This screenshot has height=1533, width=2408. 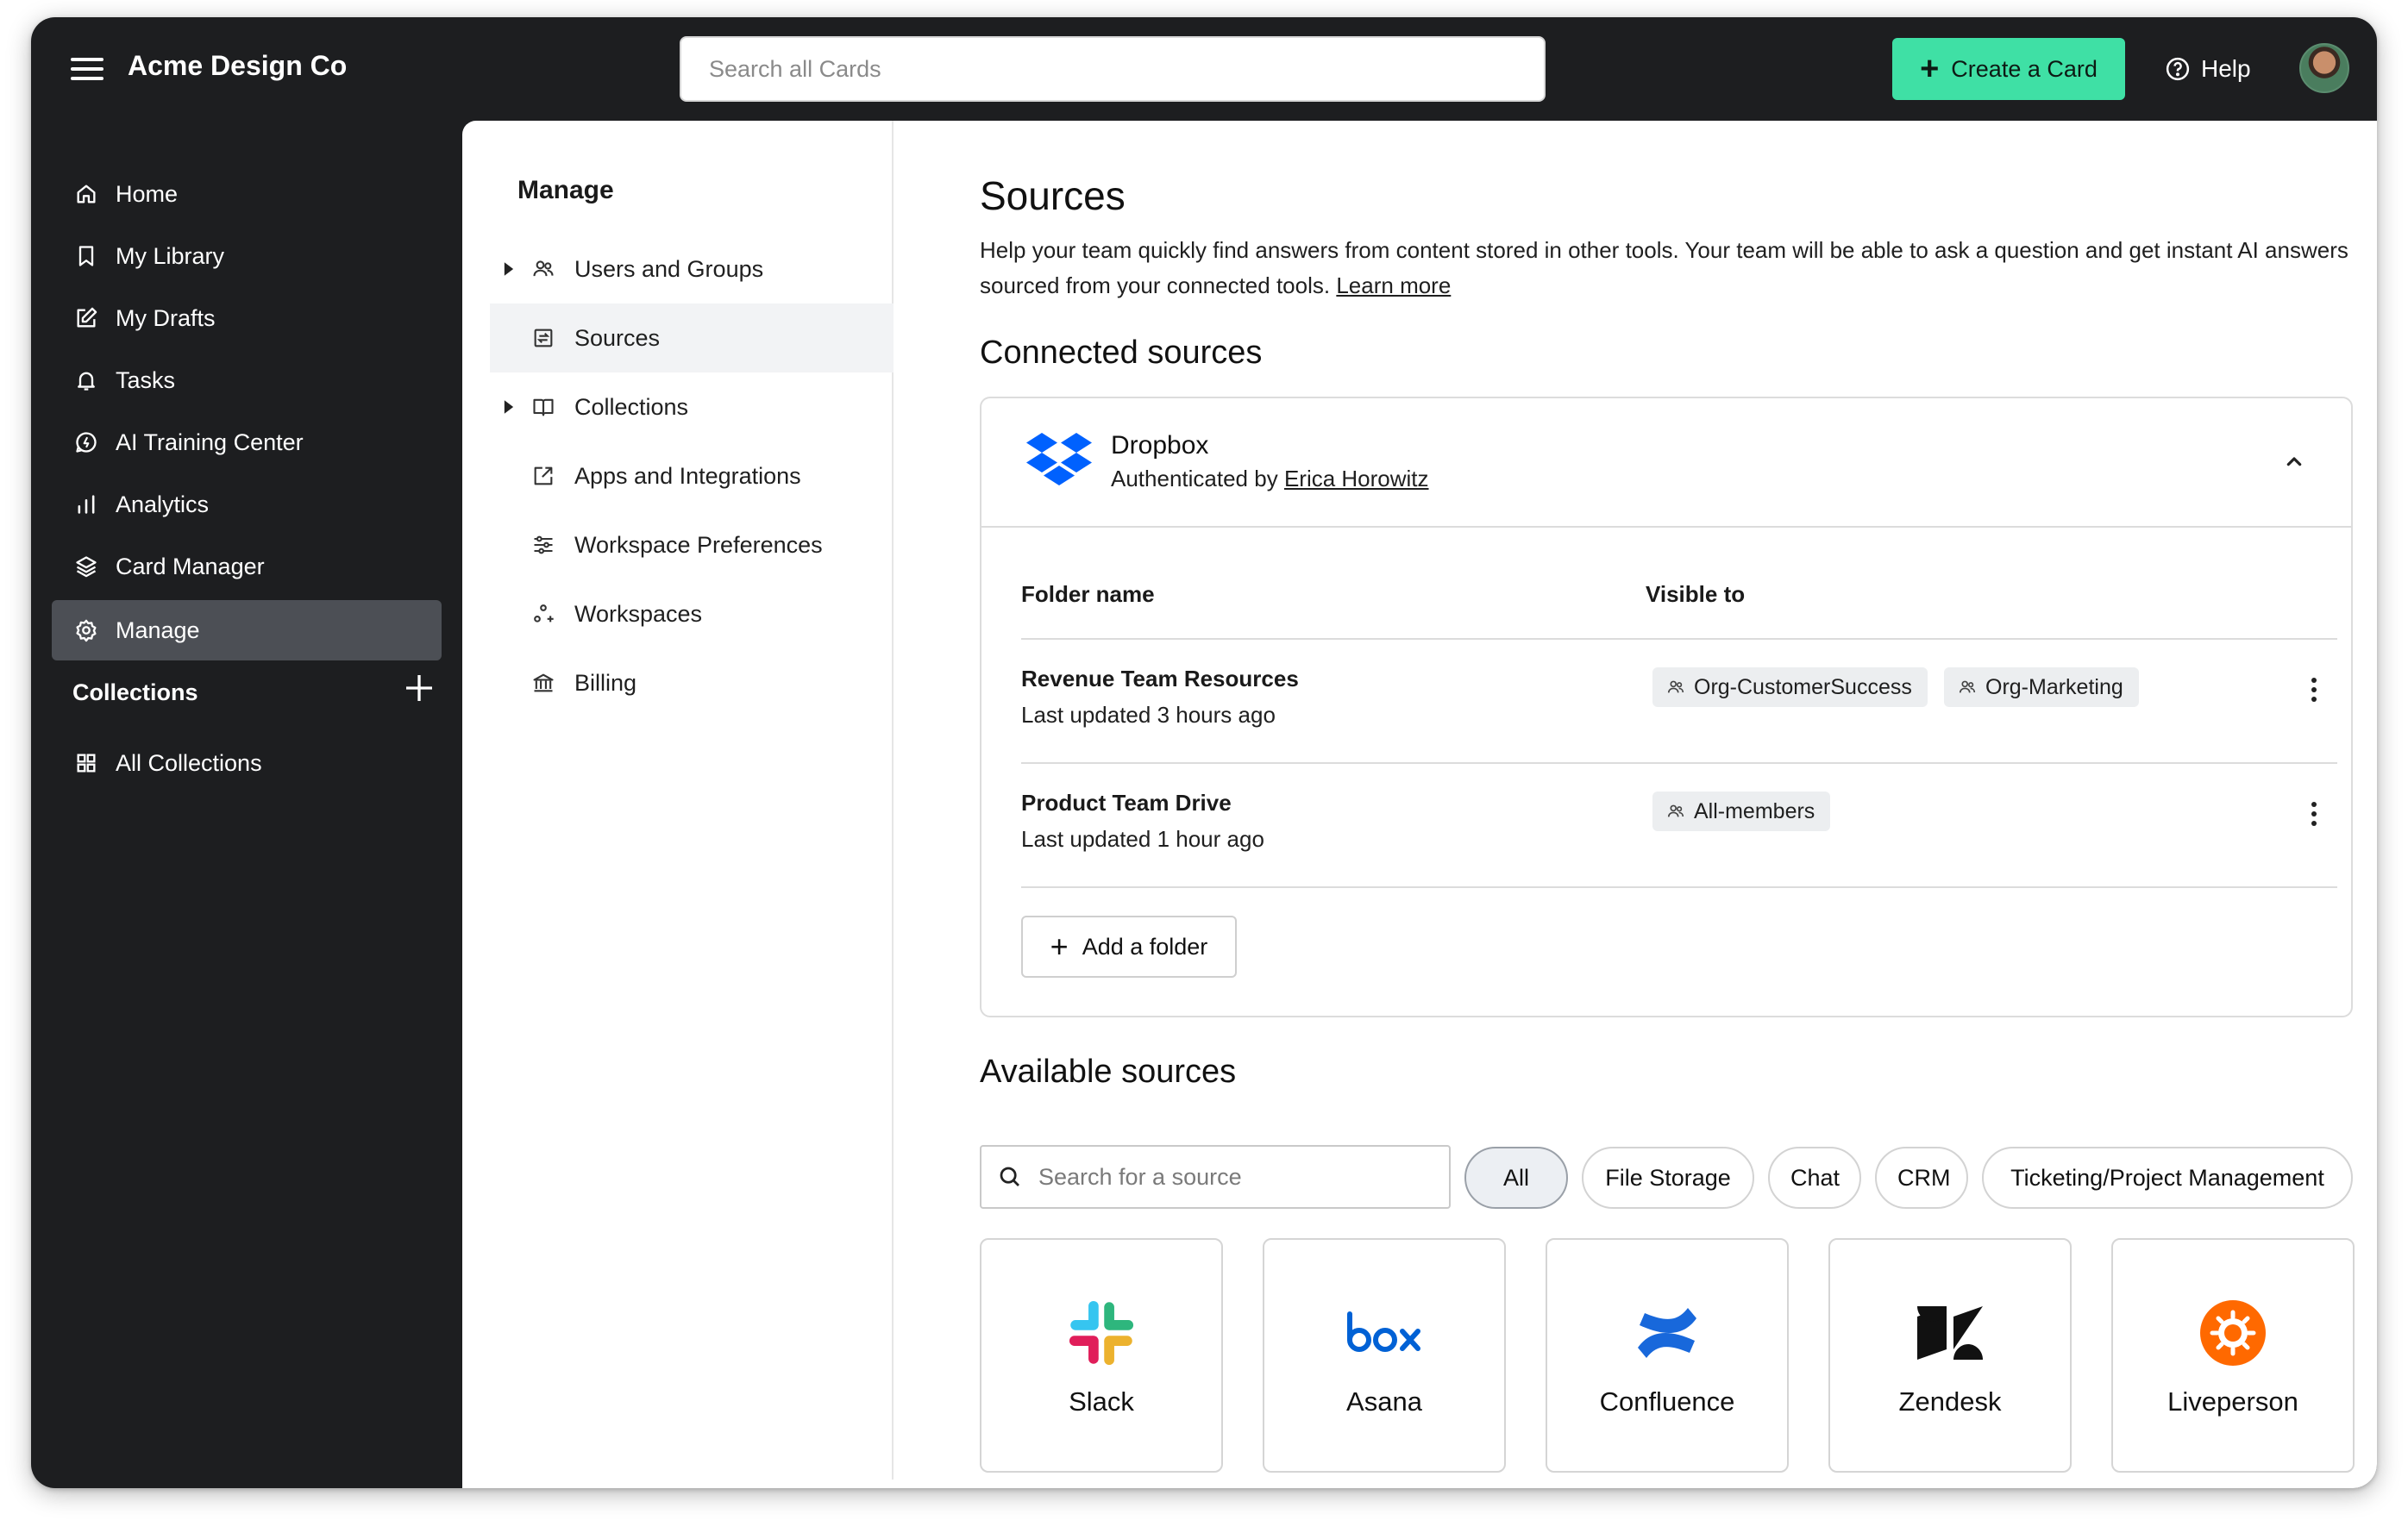 I want to click on subnav-item-label: Apps and Integrations, so click(x=687, y=475).